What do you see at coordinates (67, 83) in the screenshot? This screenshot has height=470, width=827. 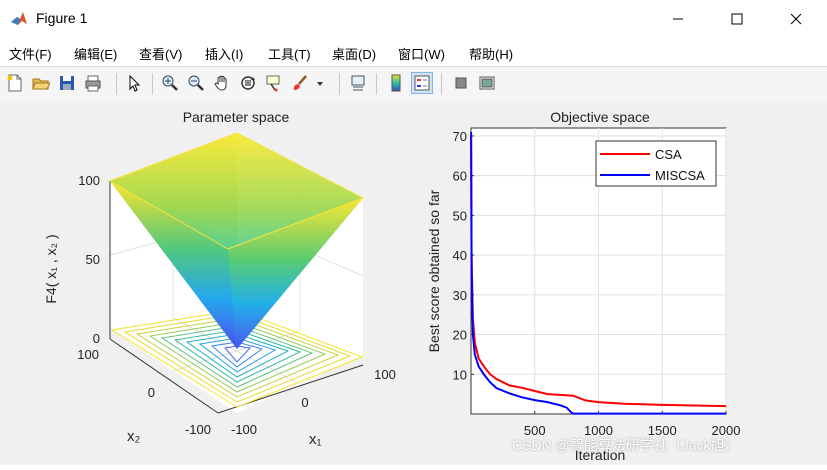 I see `save-icon` at bounding box center [67, 83].